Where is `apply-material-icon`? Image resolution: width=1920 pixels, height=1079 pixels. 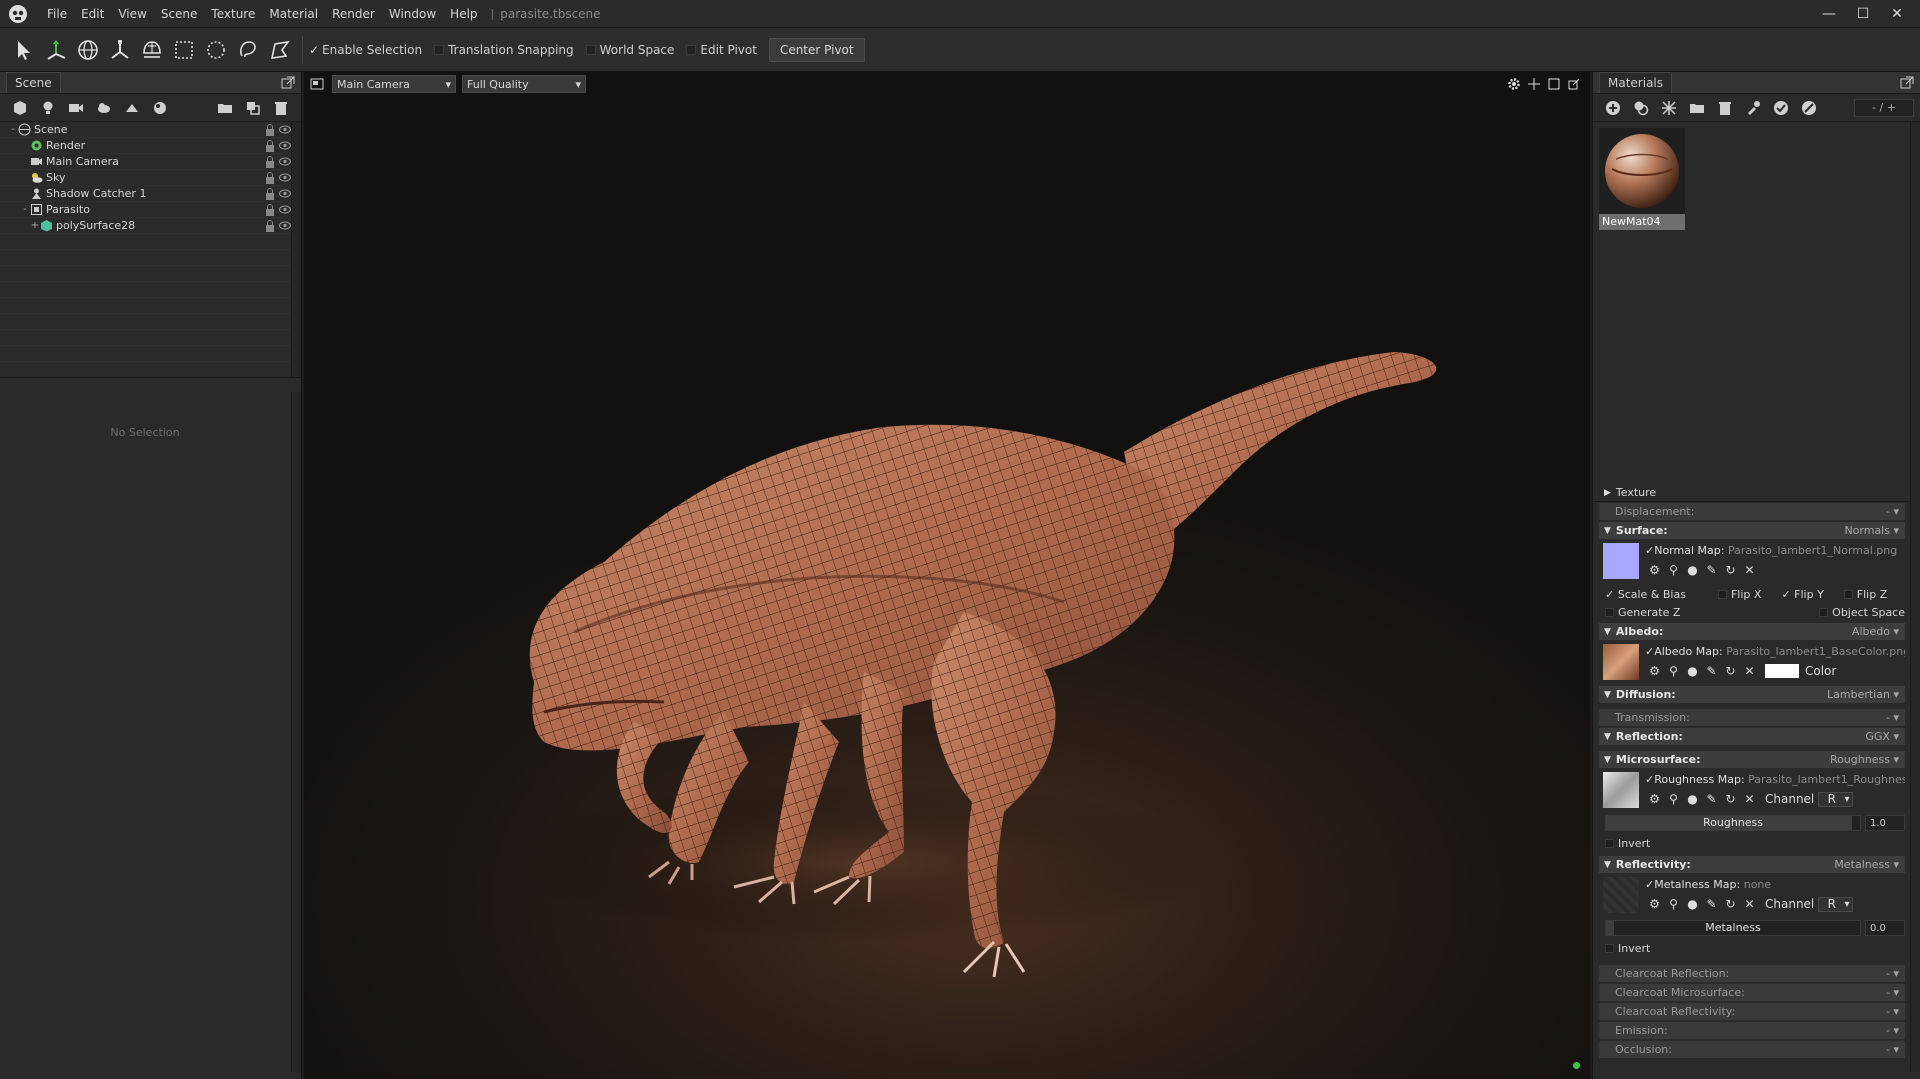 apply-material-icon is located at coordinates (1781, 108).